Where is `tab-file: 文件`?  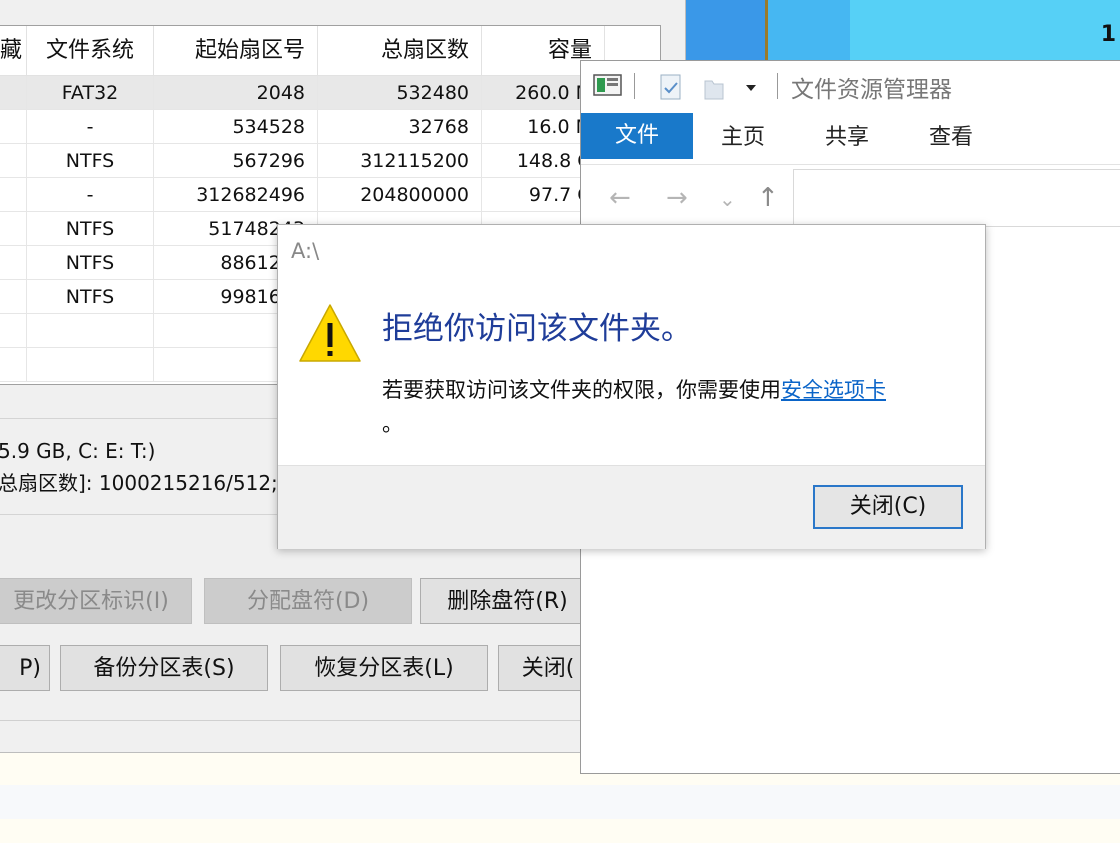
tab-file: 文件 is located at coordinates (637, 136).